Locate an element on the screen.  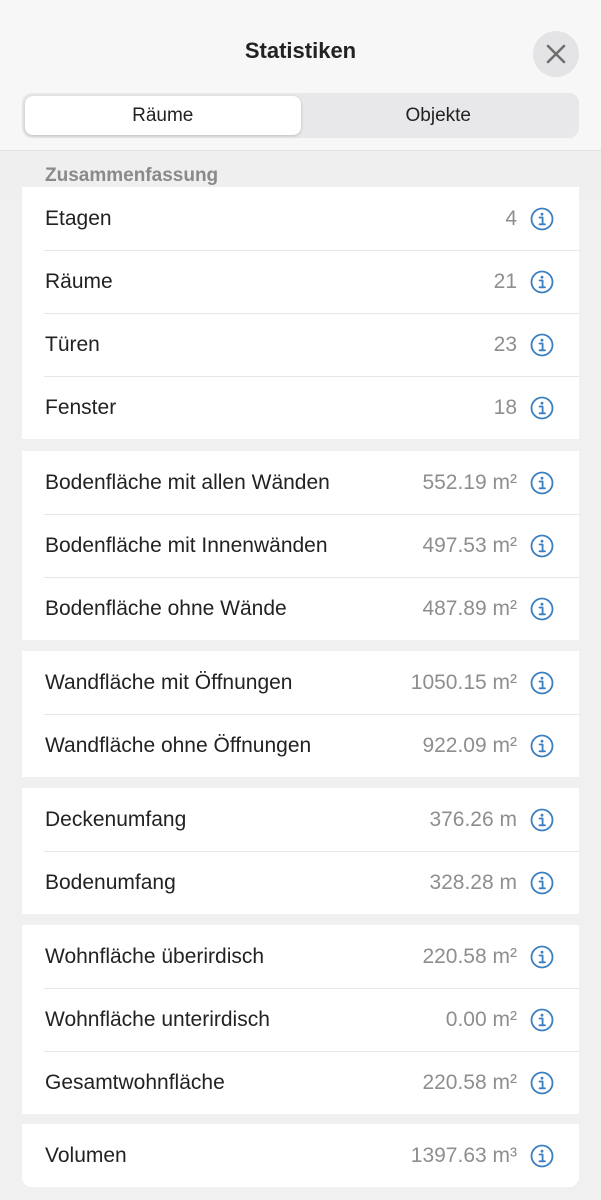
stat-row: Etagen 4 is located at coordinates (300, 218).